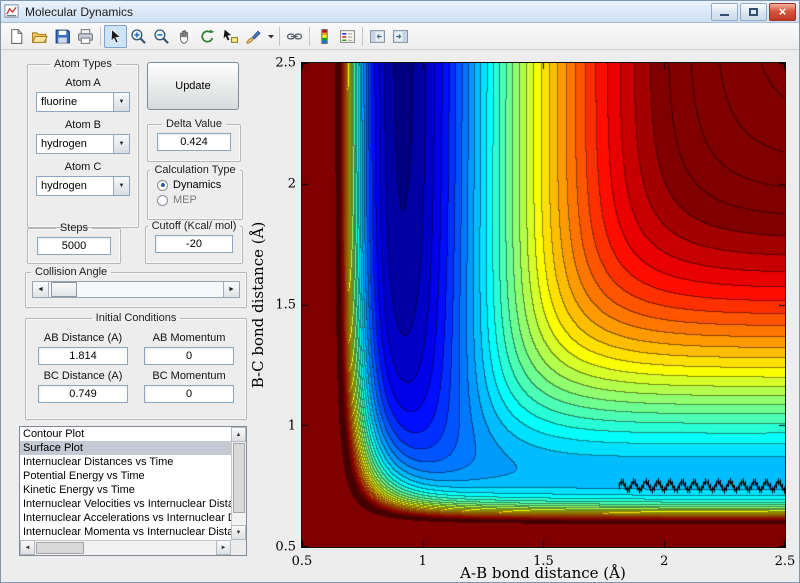 This screenshot has width=800, height=583. I want to click on insert-legend-button, so click(347, 36).